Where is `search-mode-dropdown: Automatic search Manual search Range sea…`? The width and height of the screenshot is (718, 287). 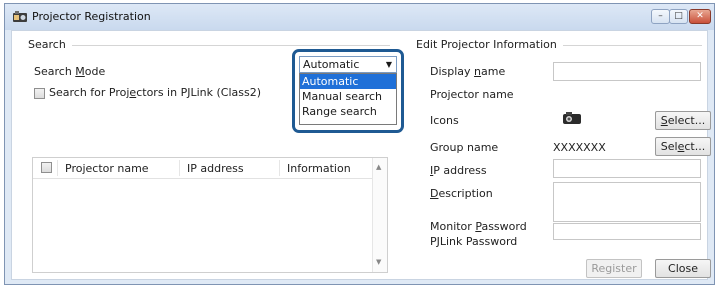 search-mode-dropdown: Automatic search Manual search Range sea… is located at coordinates (348, 99).